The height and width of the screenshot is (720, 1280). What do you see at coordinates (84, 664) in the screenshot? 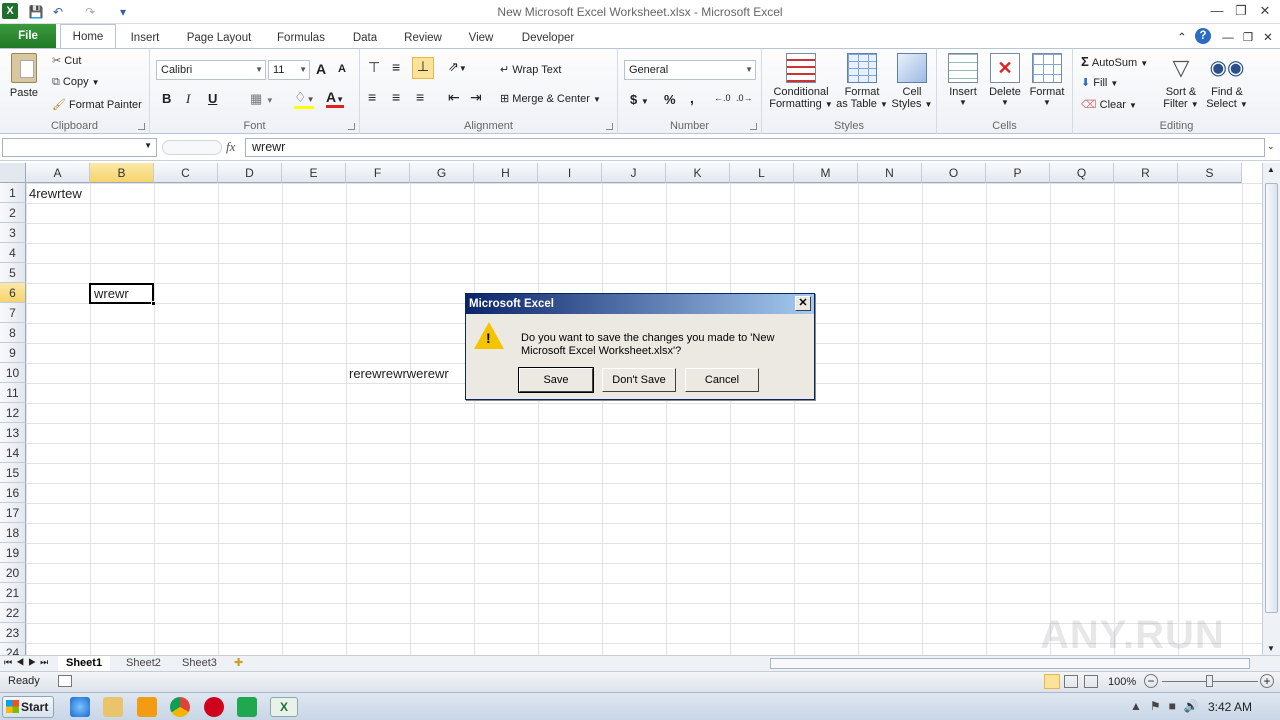
I see `sheet-tab-1: Sheet1` at bounding box center [84, 664].